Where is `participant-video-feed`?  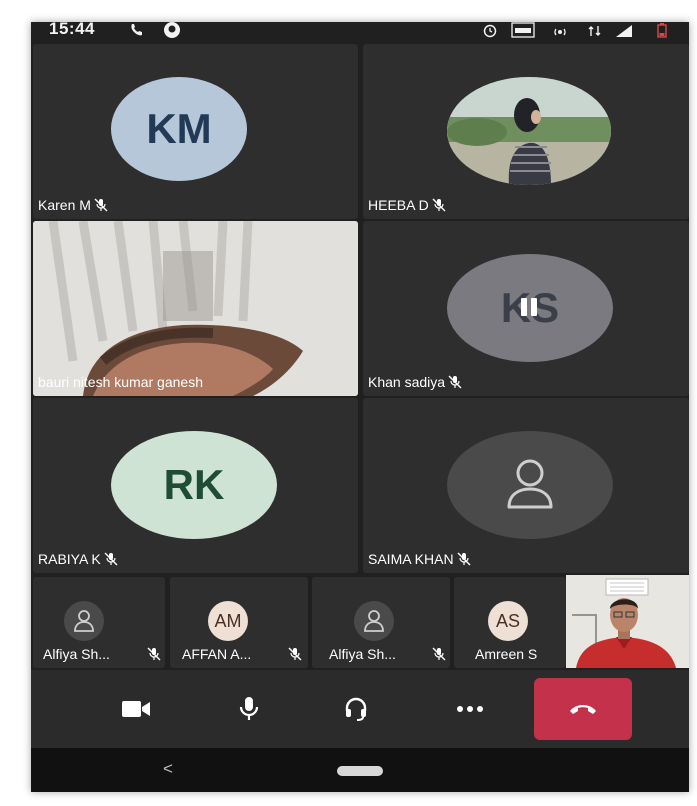 participant-video-feed is located at coordinates (195, 308).